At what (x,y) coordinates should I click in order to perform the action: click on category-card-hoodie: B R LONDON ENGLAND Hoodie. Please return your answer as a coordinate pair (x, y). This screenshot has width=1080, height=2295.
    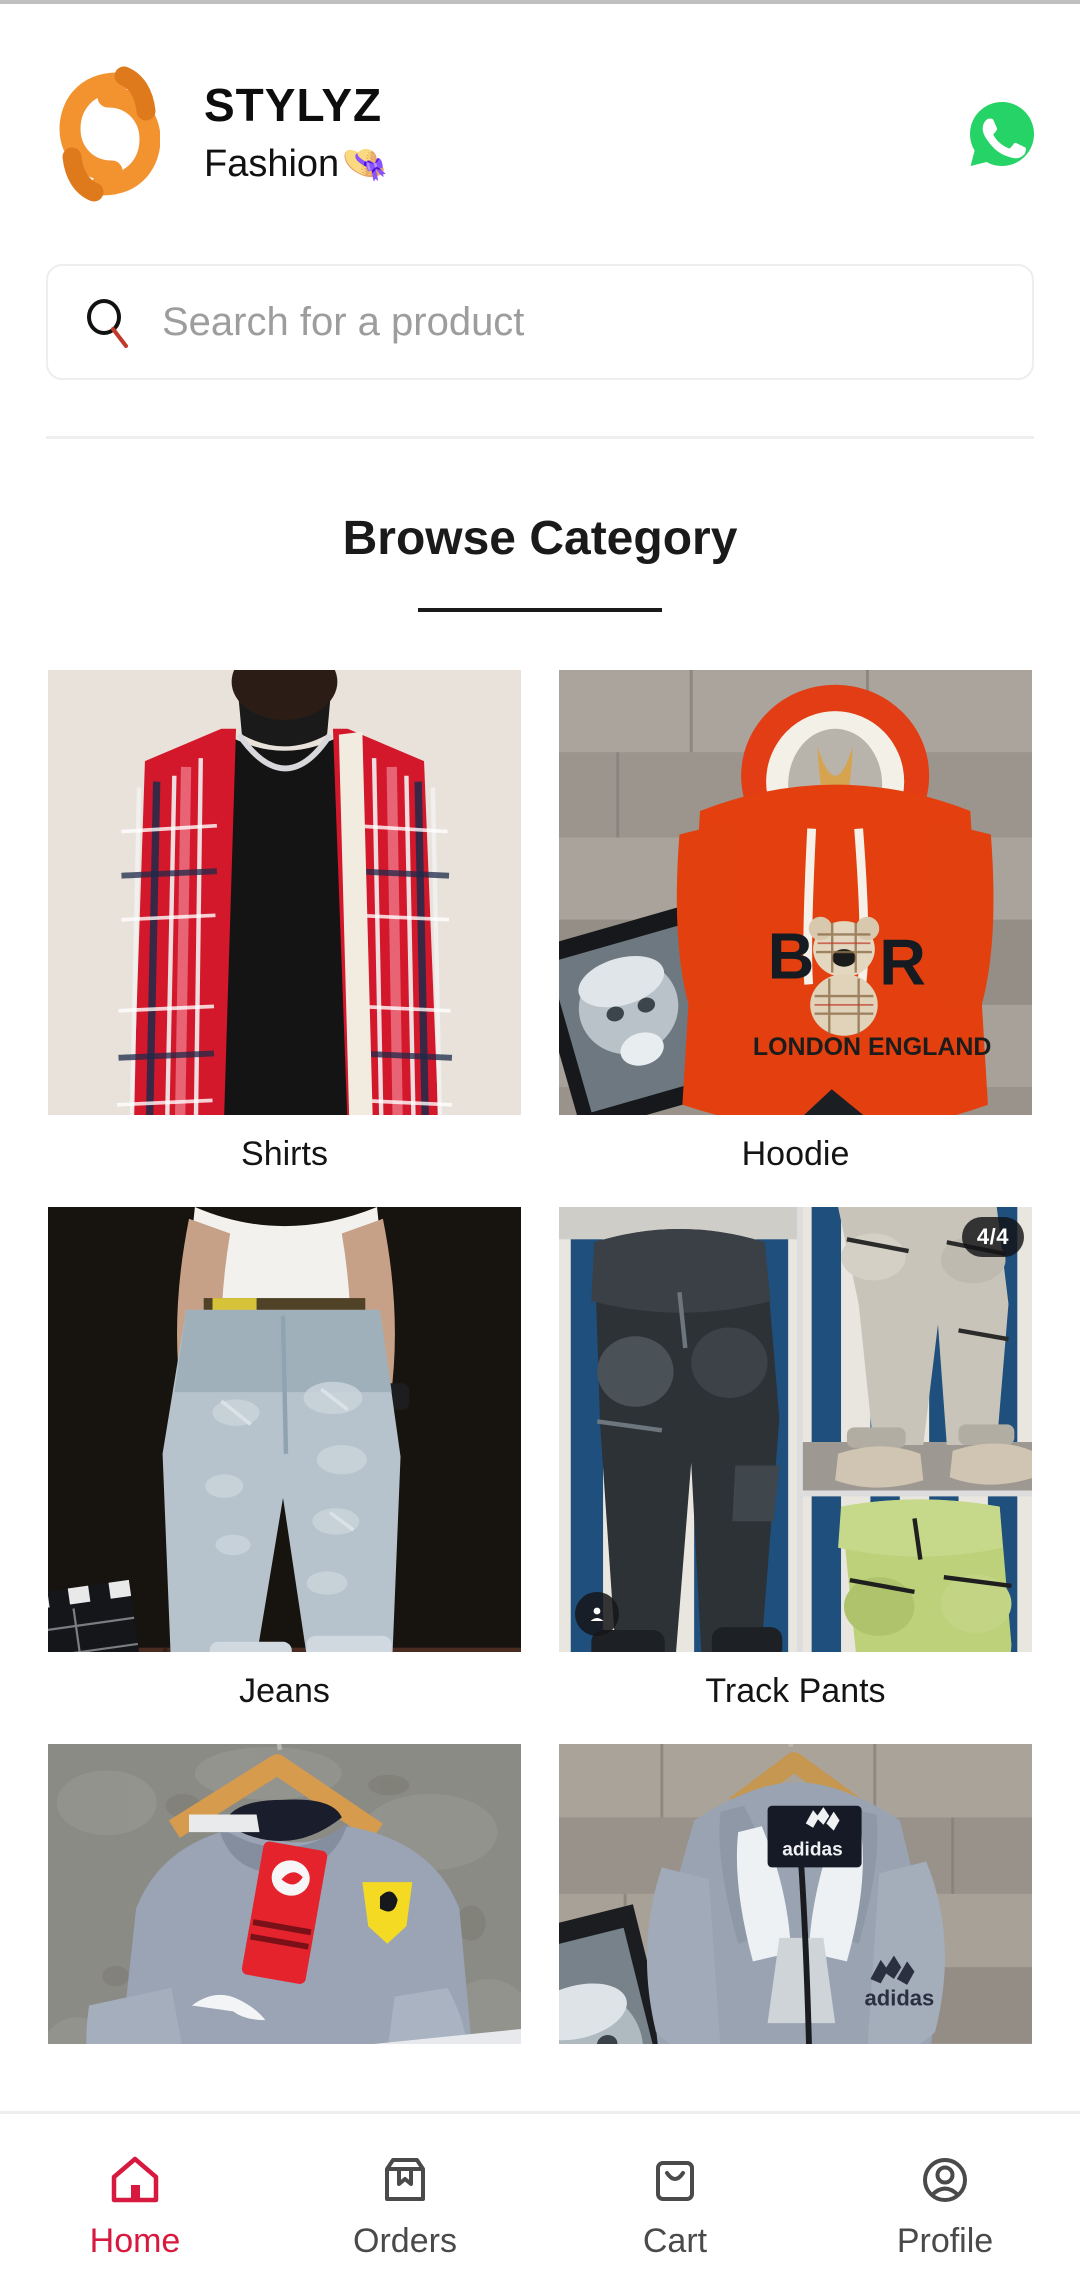
    Looking at the image, I should click on (795, 925).